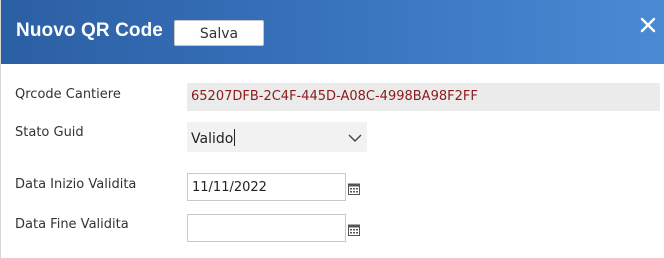  What do you see at coordinates (266, 187) in the screenshot?
I see `data-inizio-validita-input` at bounding box center [266, 187].